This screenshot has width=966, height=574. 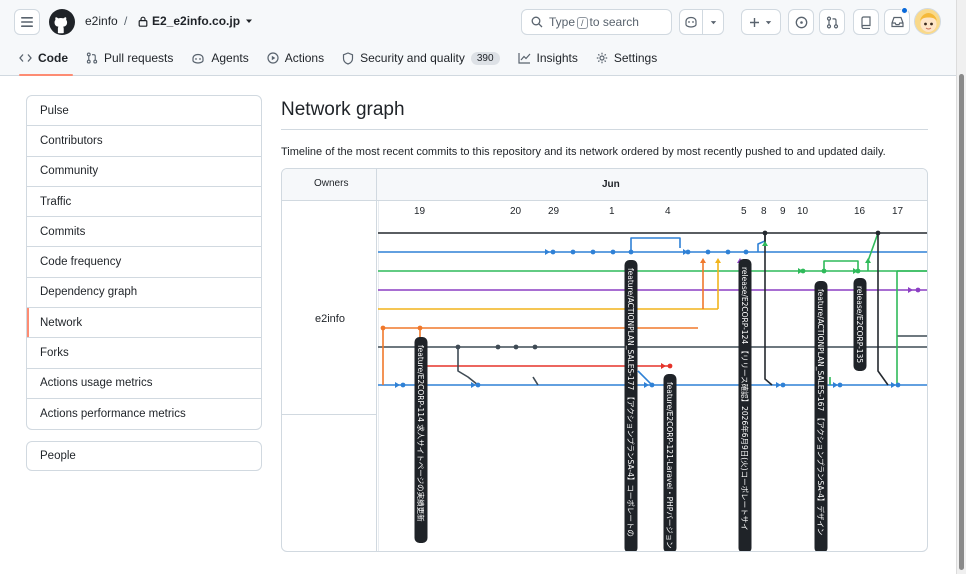 What do you see at coordinates (144, 384) in the screenshot?
I see `sidebar-item-actions-usage-metrics: Actions usage metrics` at bounding box center [144, 384].